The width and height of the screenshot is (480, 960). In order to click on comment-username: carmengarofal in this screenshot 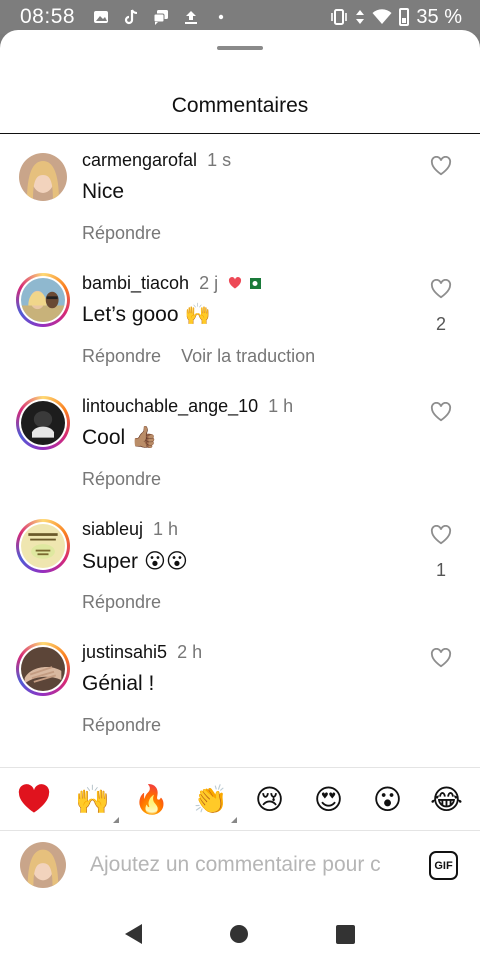, I will do `click(139, 160)`.